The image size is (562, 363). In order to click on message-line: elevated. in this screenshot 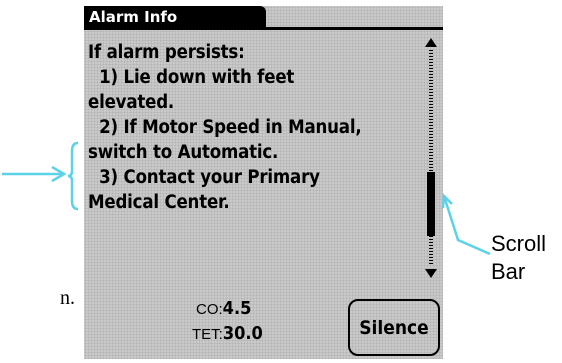, I will do `click(131, 102)`.